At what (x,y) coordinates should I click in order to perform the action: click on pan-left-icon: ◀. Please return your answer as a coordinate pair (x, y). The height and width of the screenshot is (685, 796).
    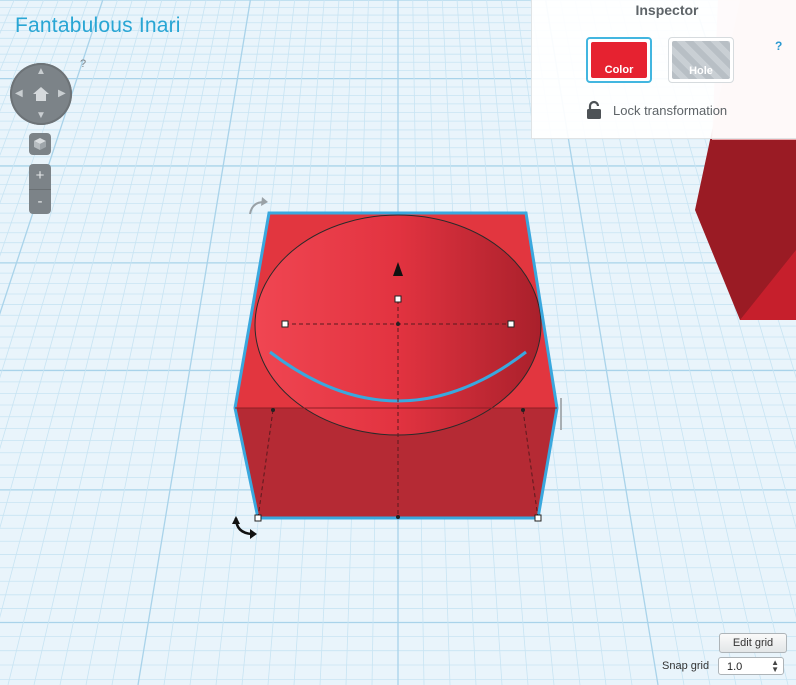
    Looking at the image, I should click on (19, 94).